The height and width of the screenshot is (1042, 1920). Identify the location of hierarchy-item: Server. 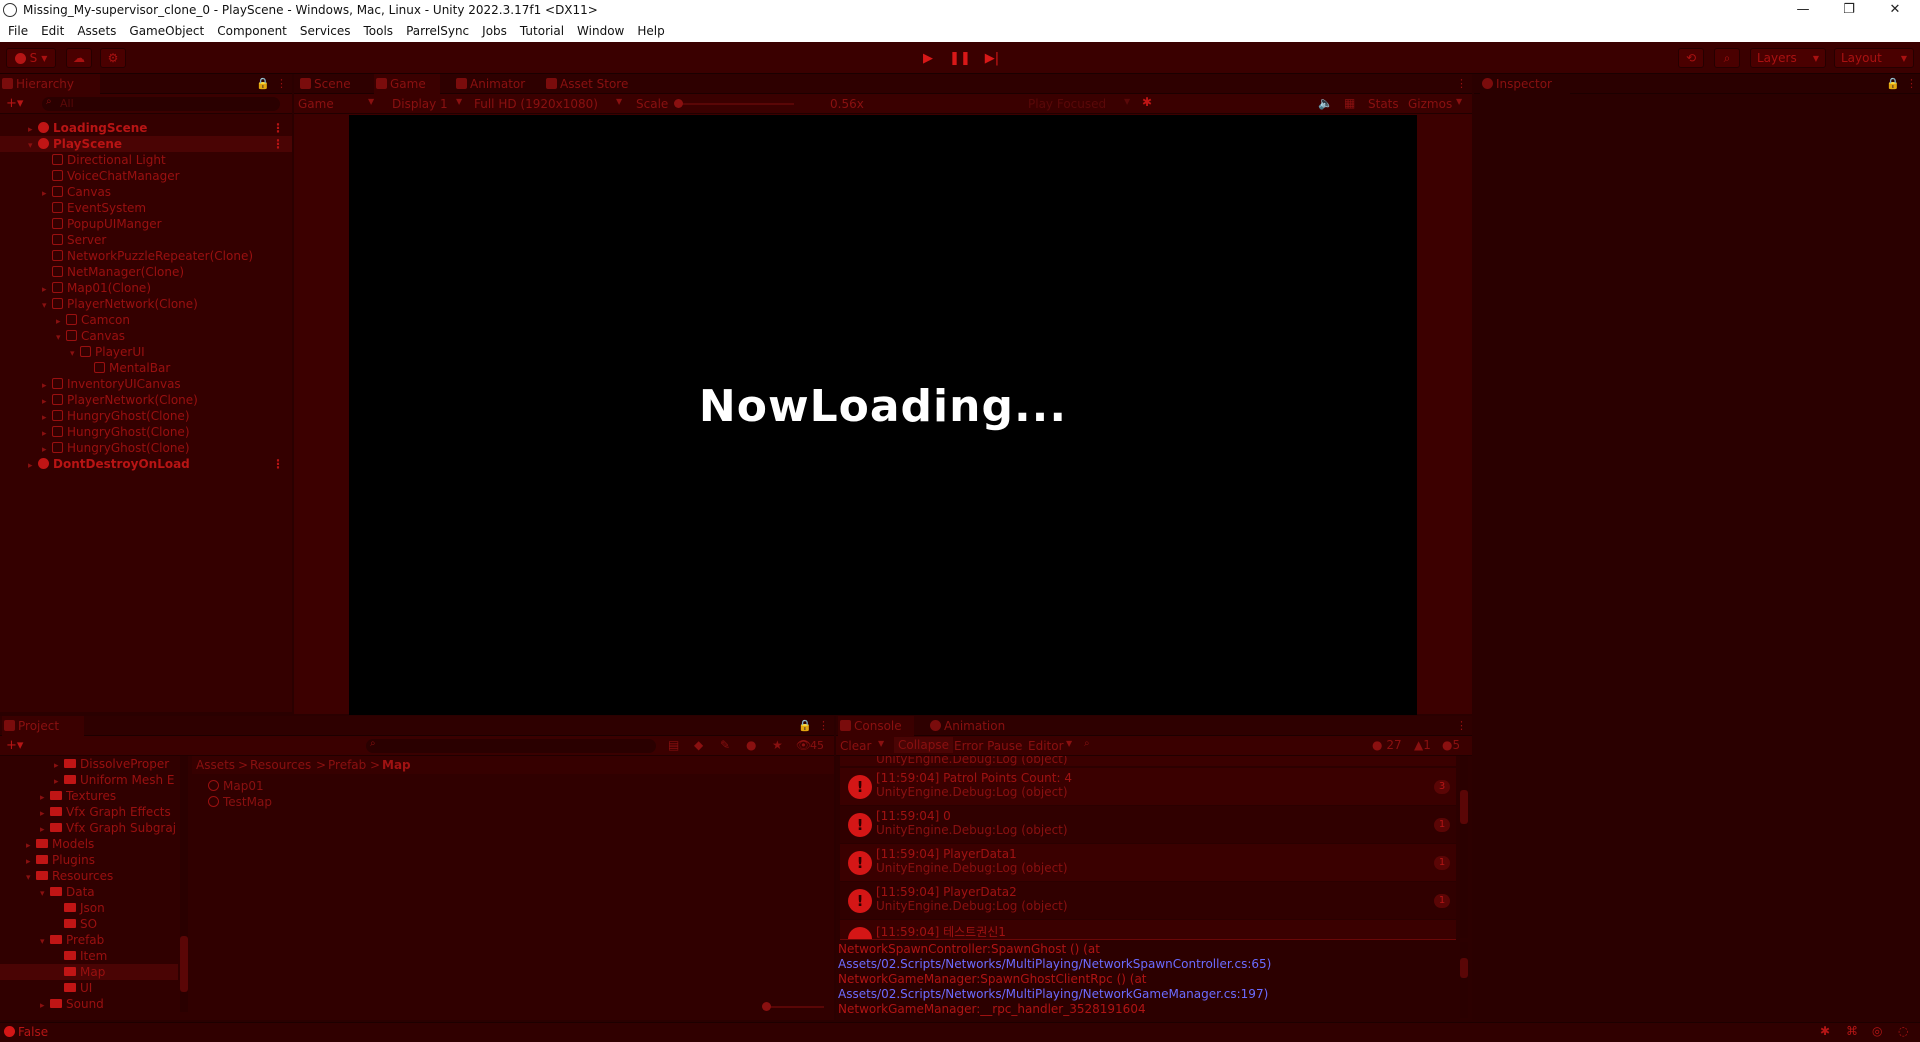
(146, 240).